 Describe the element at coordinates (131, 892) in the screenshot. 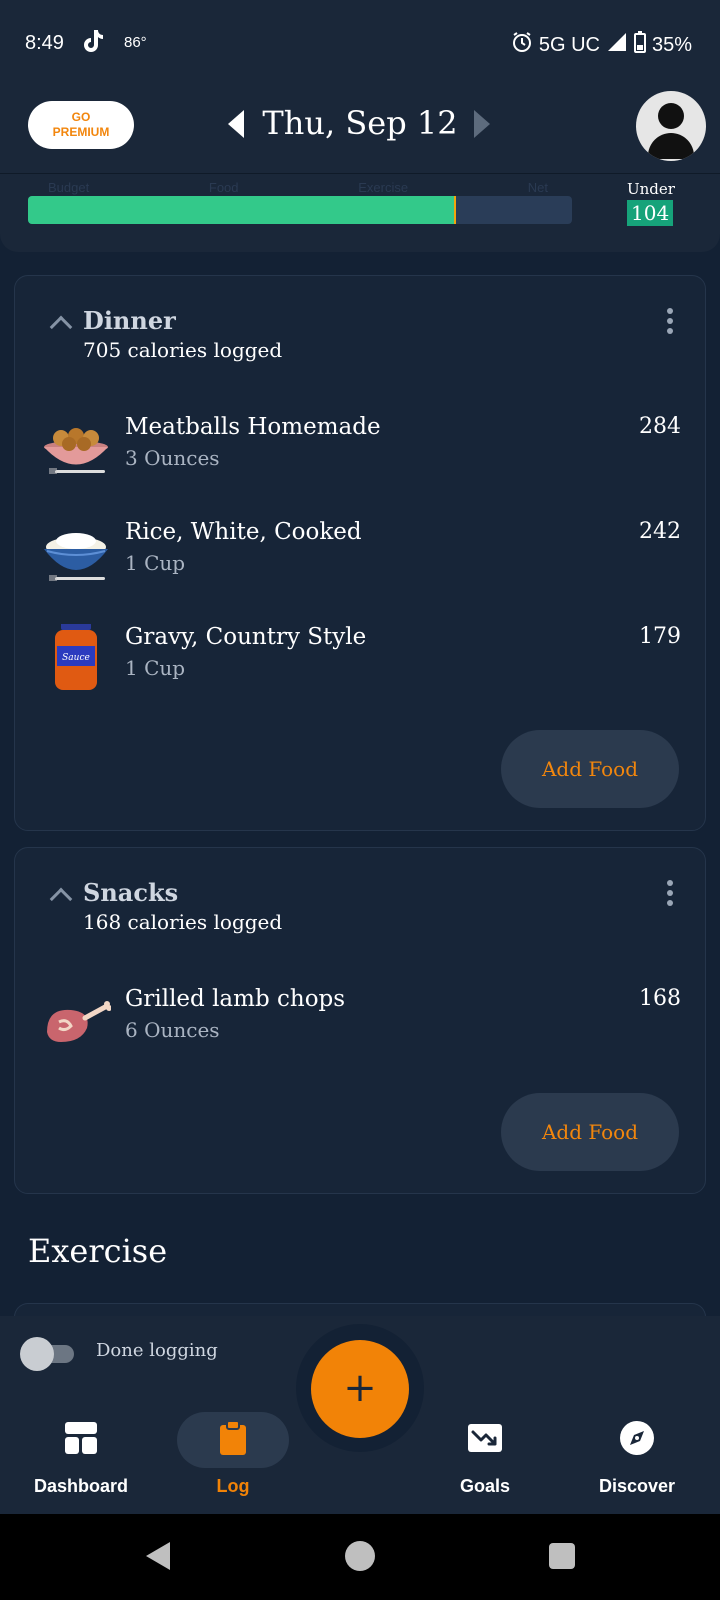

I see `meal-title: Snacks` at that location.